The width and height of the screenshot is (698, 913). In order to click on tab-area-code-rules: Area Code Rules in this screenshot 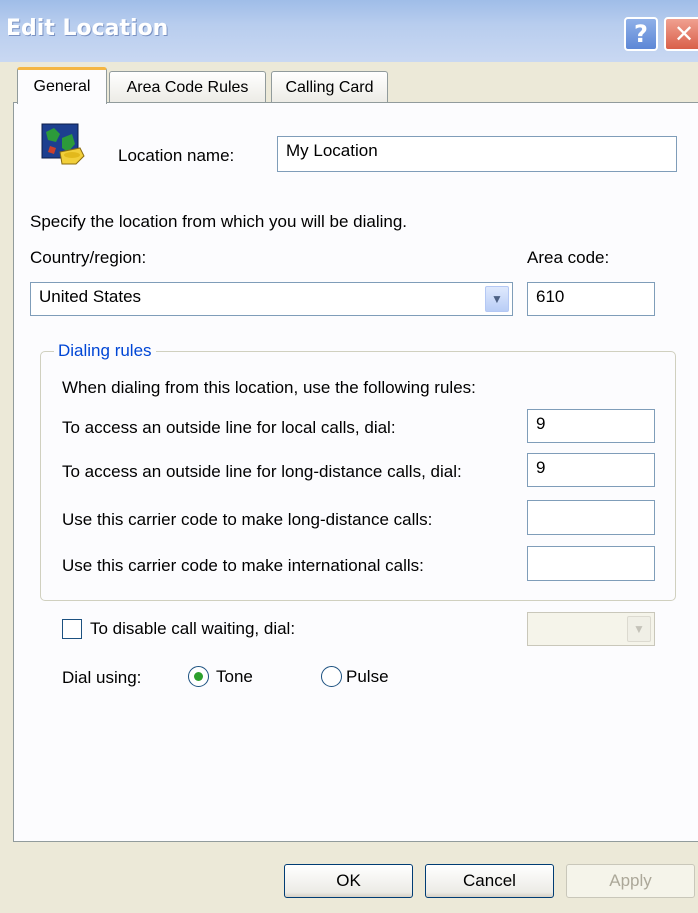, I will do `click(187, 87)`.